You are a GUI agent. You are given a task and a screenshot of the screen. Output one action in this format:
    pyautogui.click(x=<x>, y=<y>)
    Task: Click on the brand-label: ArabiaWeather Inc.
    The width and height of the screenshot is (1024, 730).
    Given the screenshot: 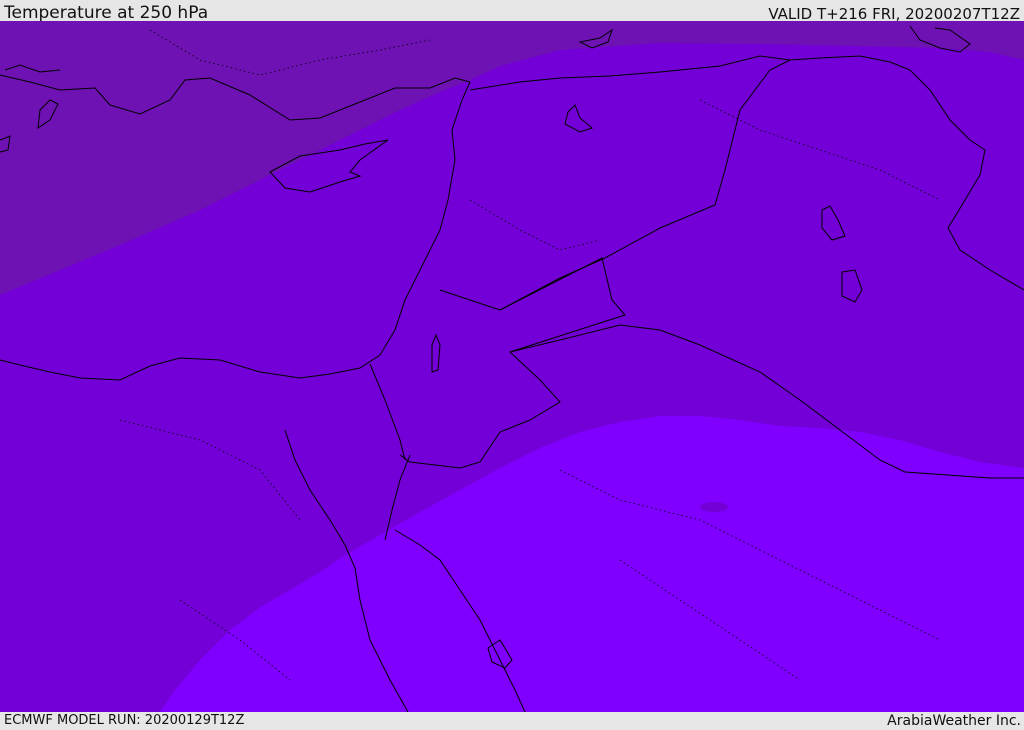 What is the action you would take?
    pyautogui.click(x=954, y=721)
    